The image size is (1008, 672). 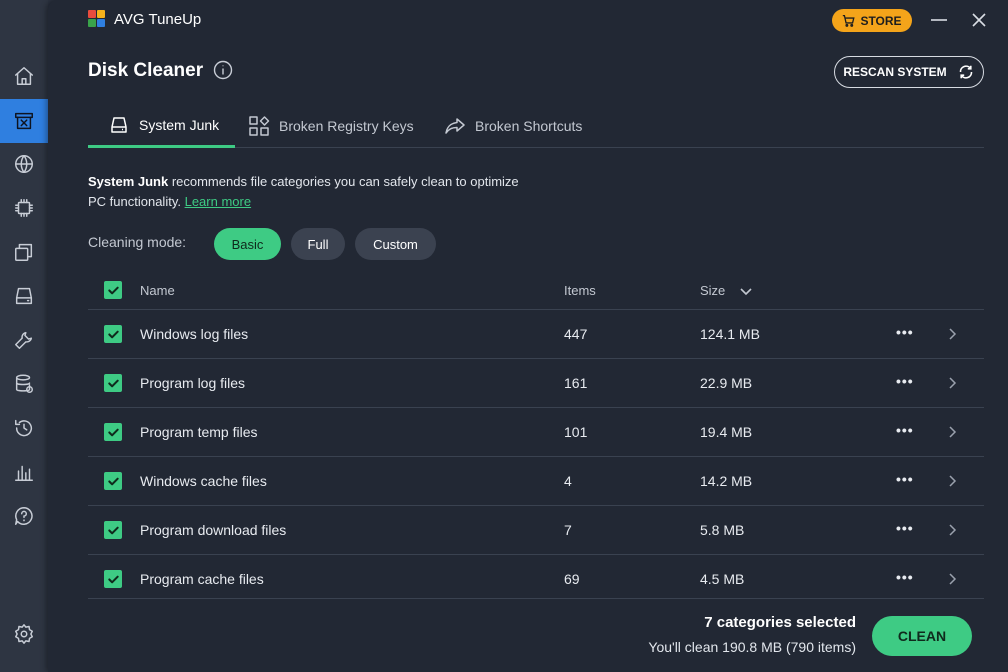 What do you see at coordinates (536, 481) in the screenshot?
I see `table-row: Windows cache files 4 14.2 MB •••` at bounding box center [536, 481].